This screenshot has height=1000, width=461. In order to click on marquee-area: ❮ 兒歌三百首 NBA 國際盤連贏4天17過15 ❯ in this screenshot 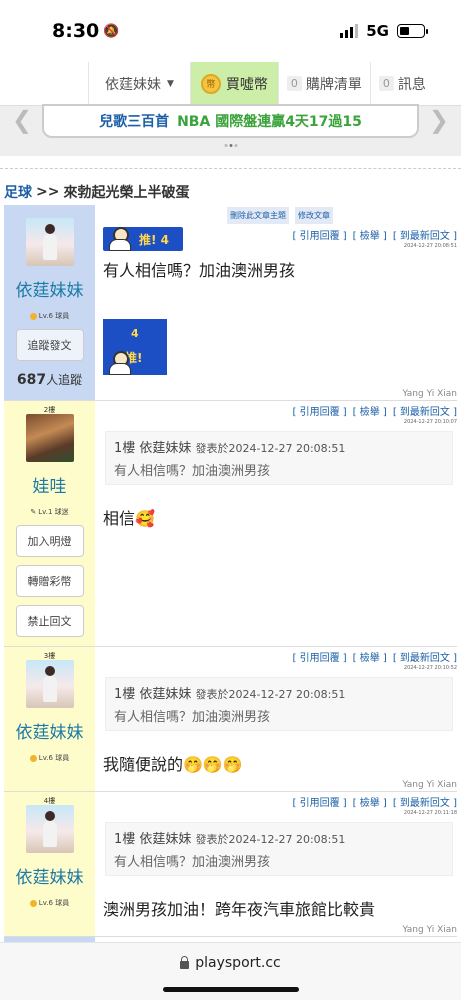, I will do `click(230, 130)`.